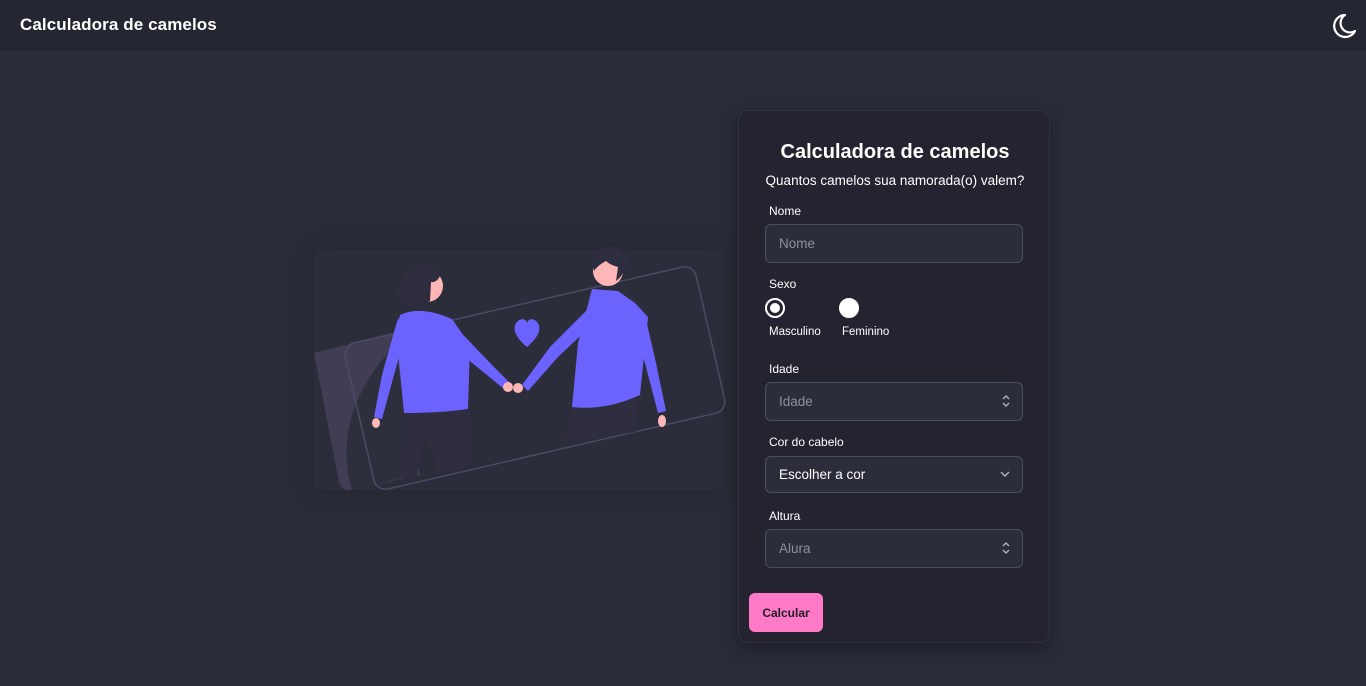 The height and width of the screenshot is (686, 1366). I want to click on height-input, so click(894, 548).